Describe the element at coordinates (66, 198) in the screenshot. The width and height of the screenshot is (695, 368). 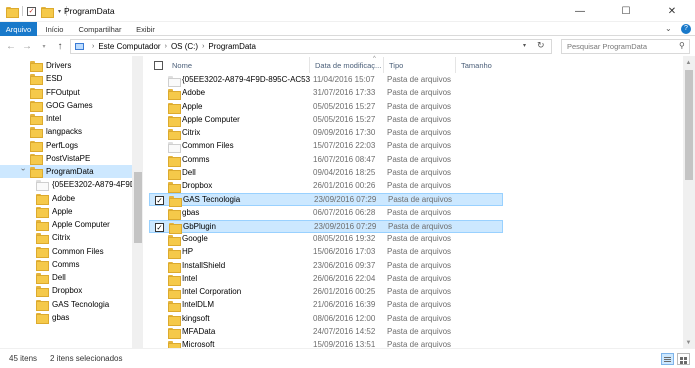
I see `nav-tree-item: Adobe` at that location.